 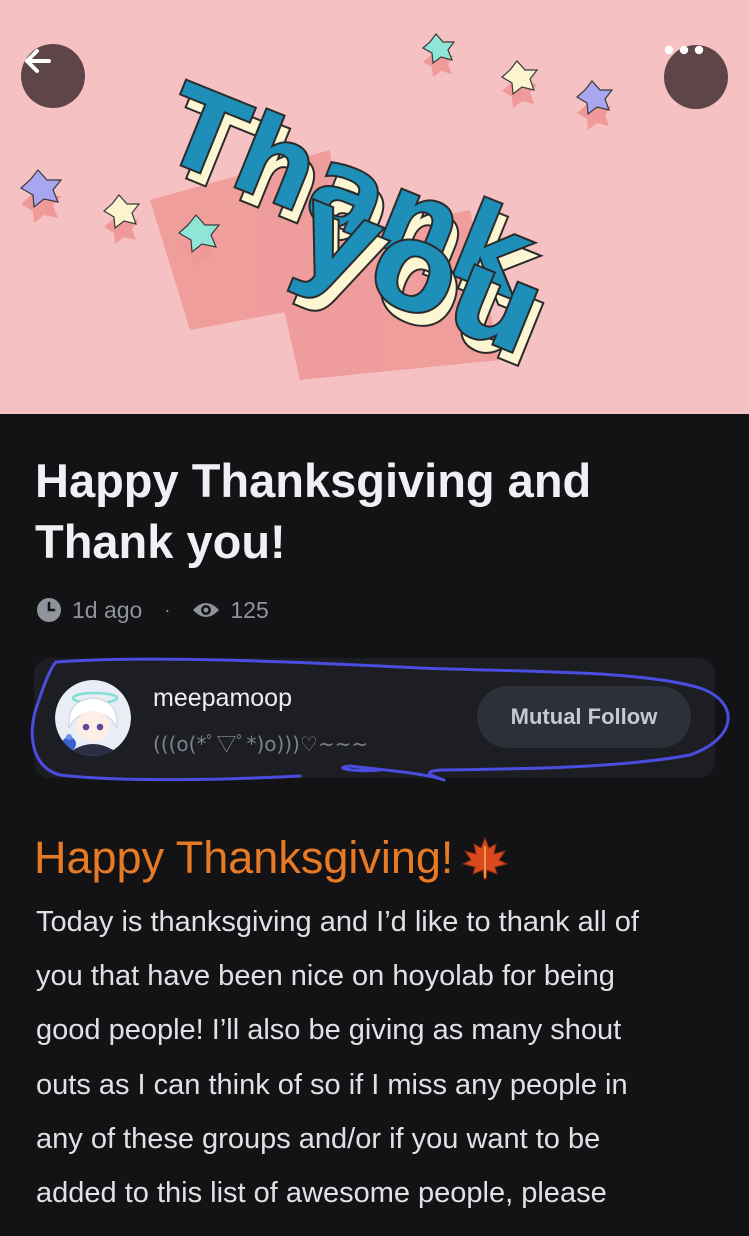 I want to click on avatar, so click(x=93, y=718).